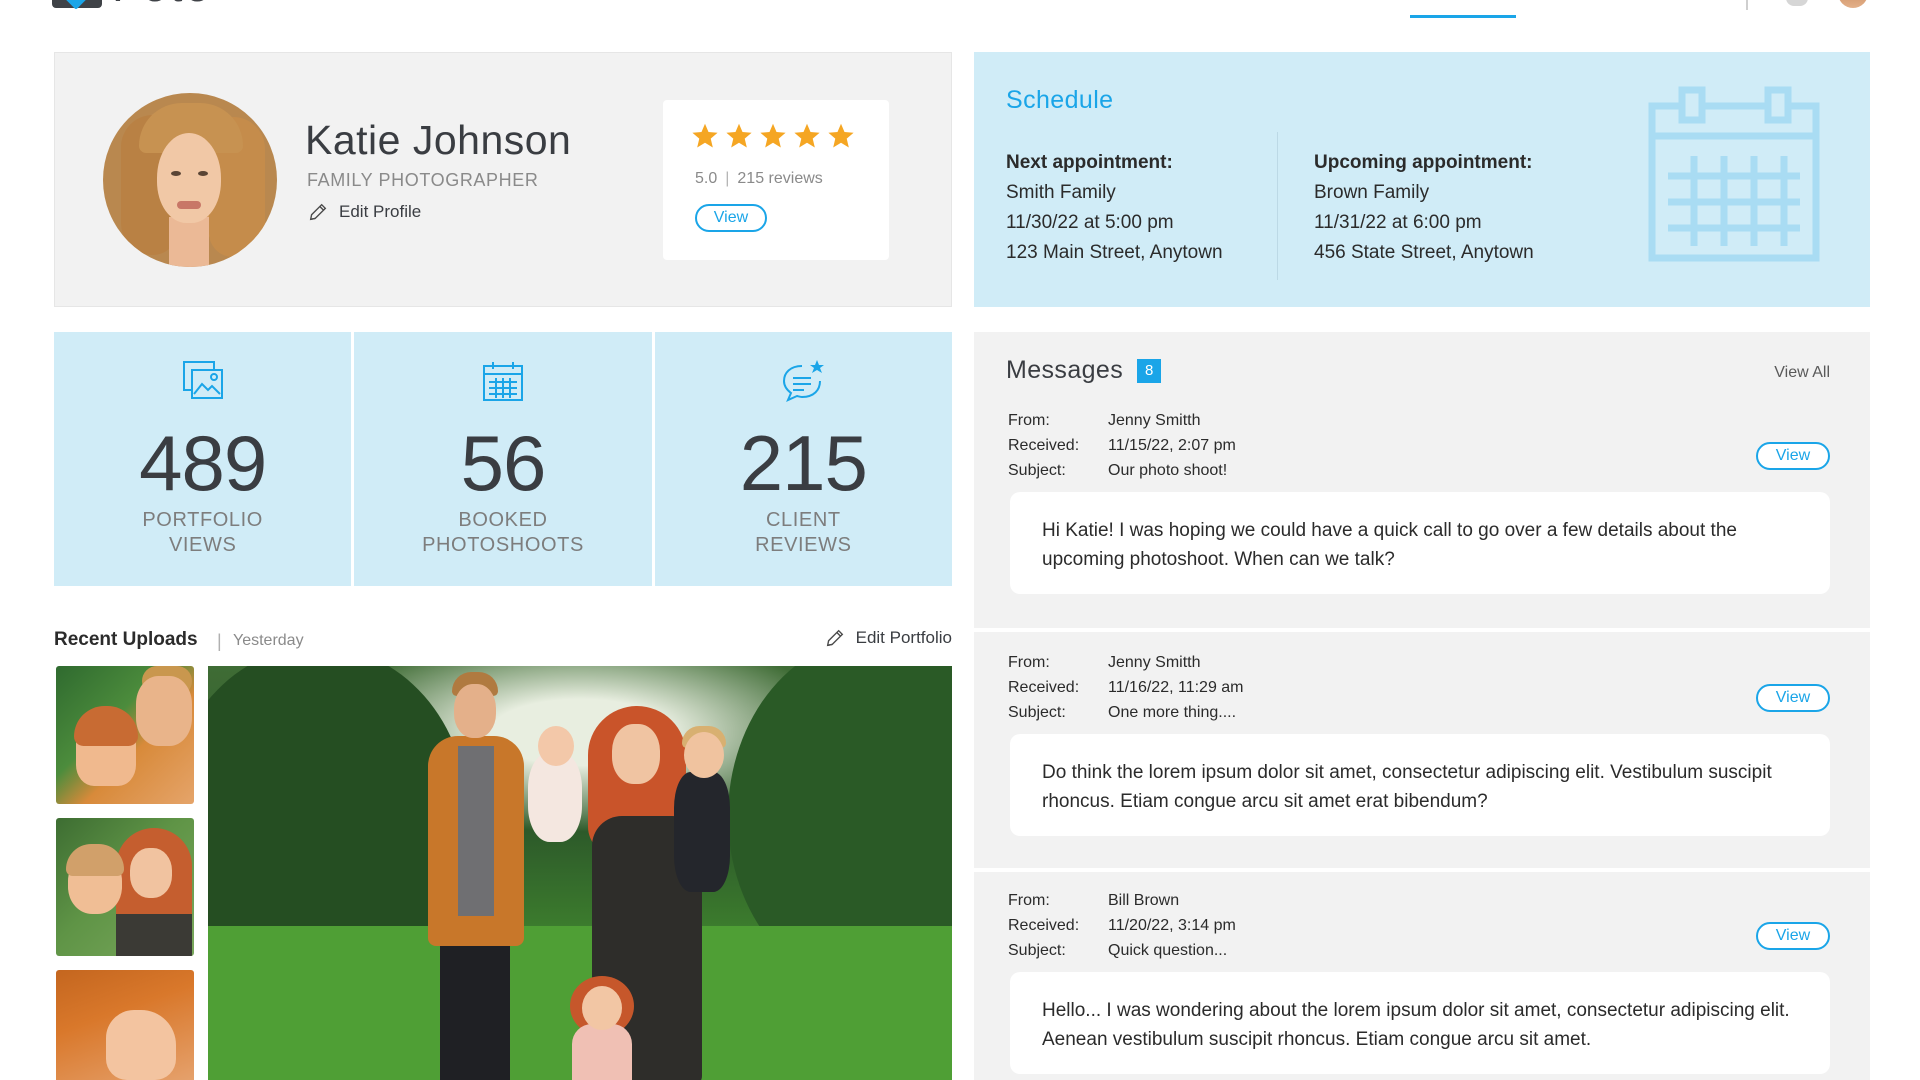  What do you see at coordinates (834, 638) in the screenshot?
I see `pencil-icon` at bounding box center [834, 638].